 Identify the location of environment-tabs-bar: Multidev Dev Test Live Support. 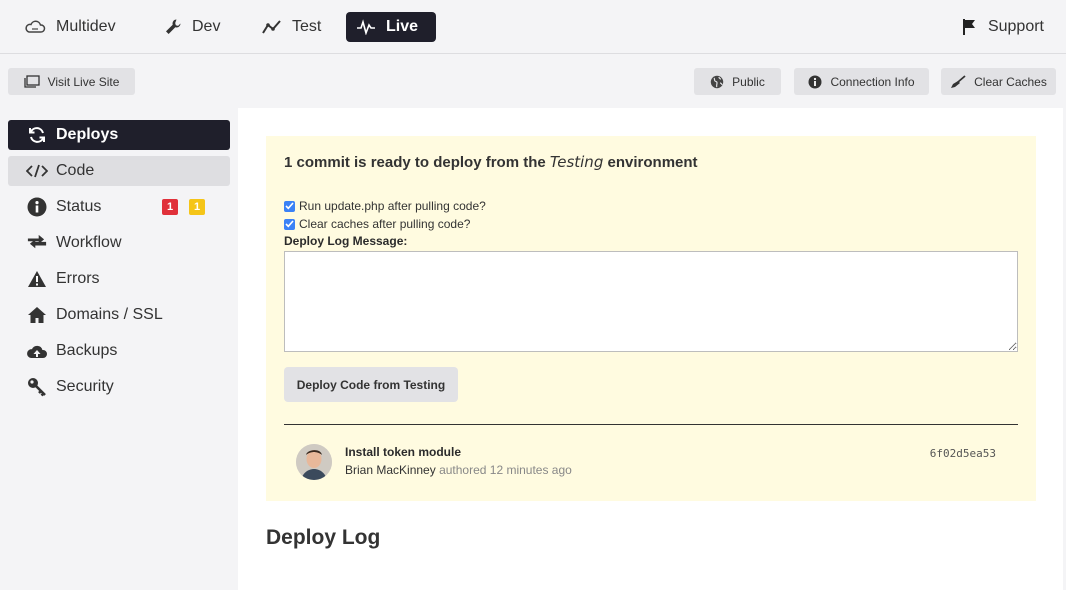
(533, 27).